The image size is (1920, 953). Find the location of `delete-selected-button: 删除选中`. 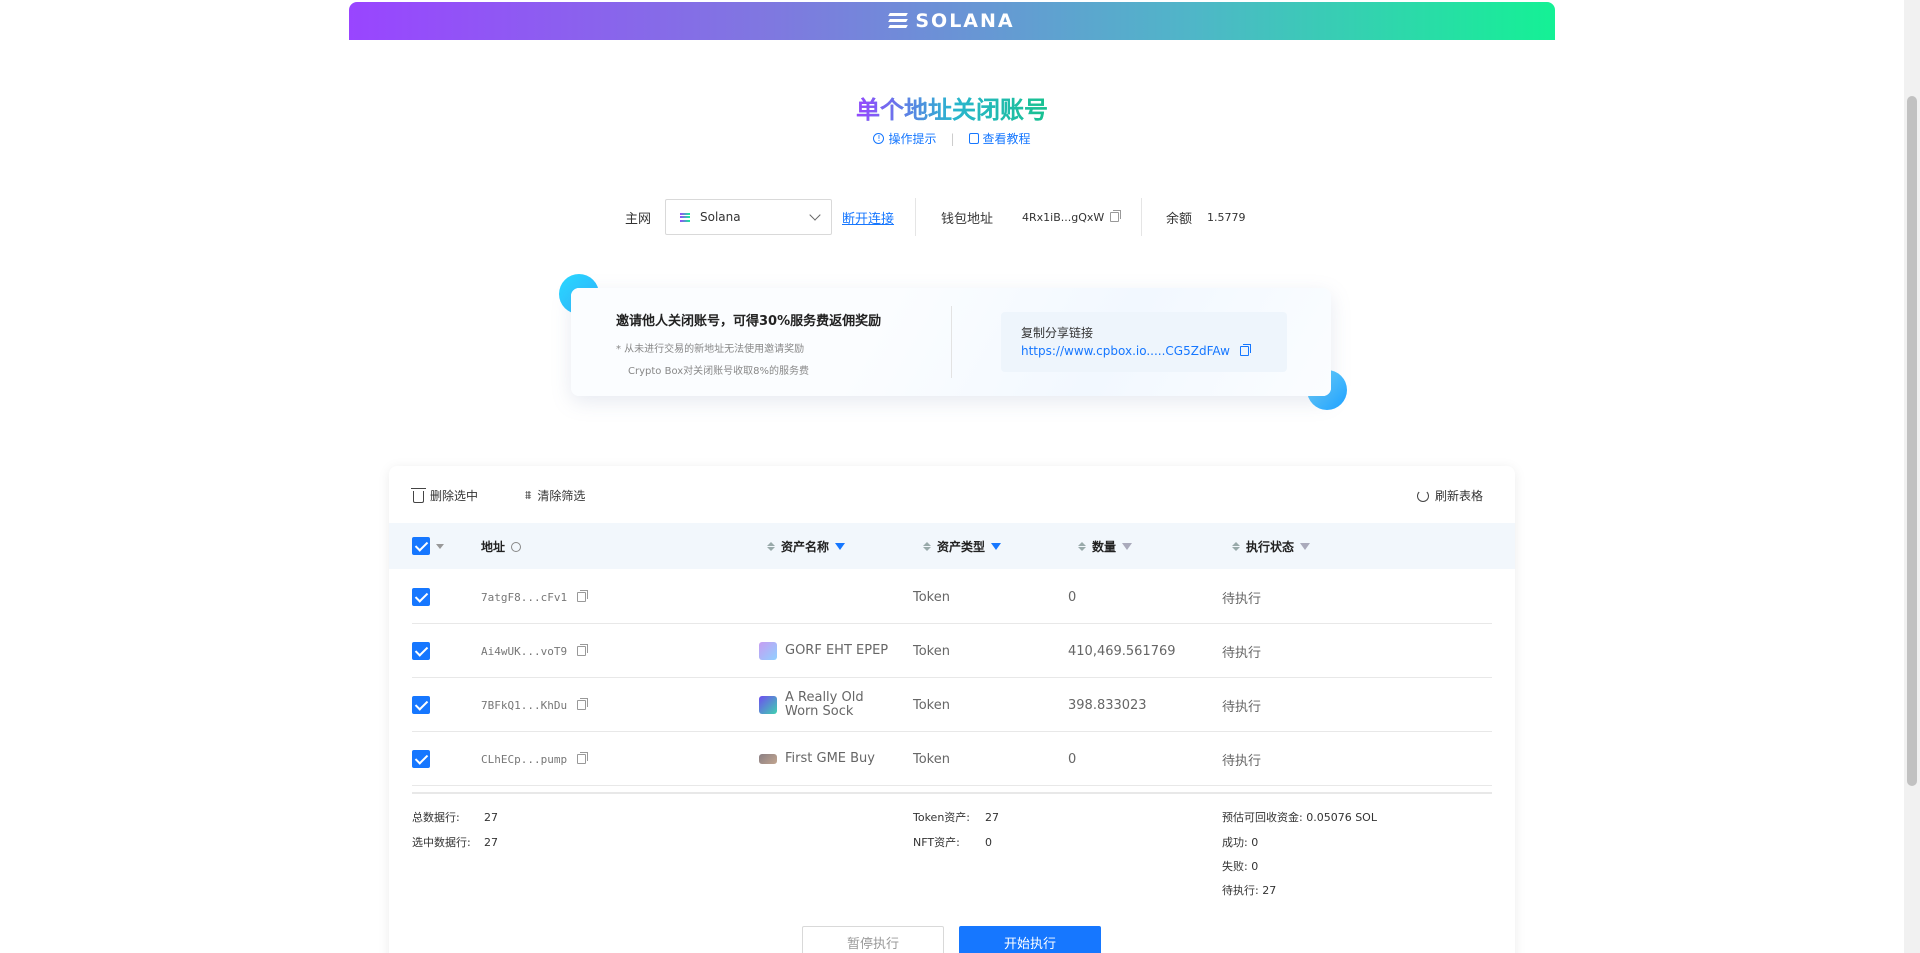

delete-selected-button: 删除选中 is located at coordinates (445, 495).